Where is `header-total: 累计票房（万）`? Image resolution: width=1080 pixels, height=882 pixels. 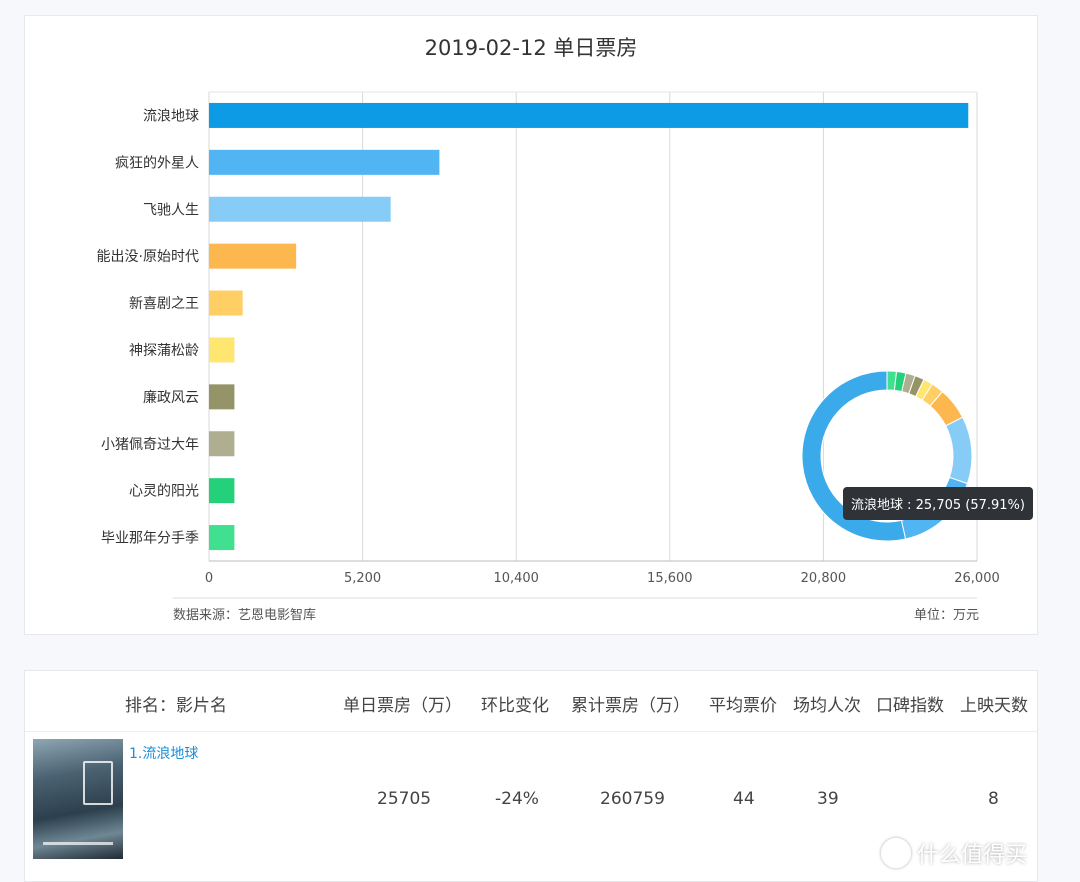 header-total: 累计票房（万） is located at coordinates (630, 706).